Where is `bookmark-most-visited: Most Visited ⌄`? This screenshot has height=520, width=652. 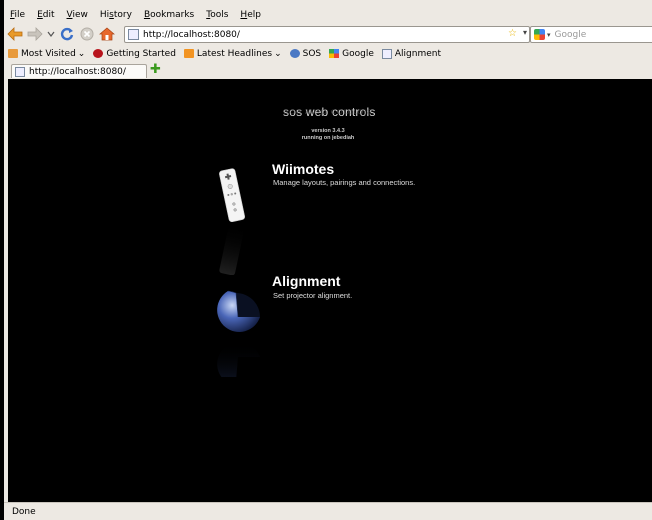
bookmark-most-visited: Most Visited ⌄ is located at coordinates (46, 54).